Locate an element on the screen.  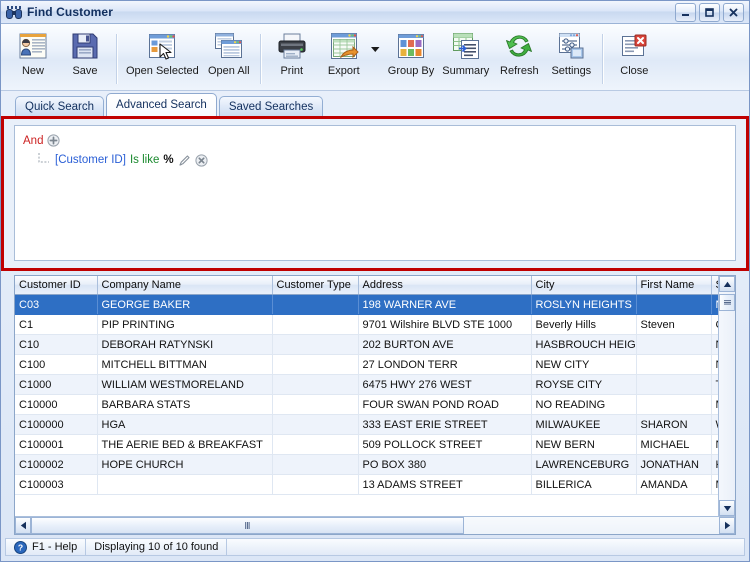
horizontal-scroll-thumb is located at coordinates (248, 525).